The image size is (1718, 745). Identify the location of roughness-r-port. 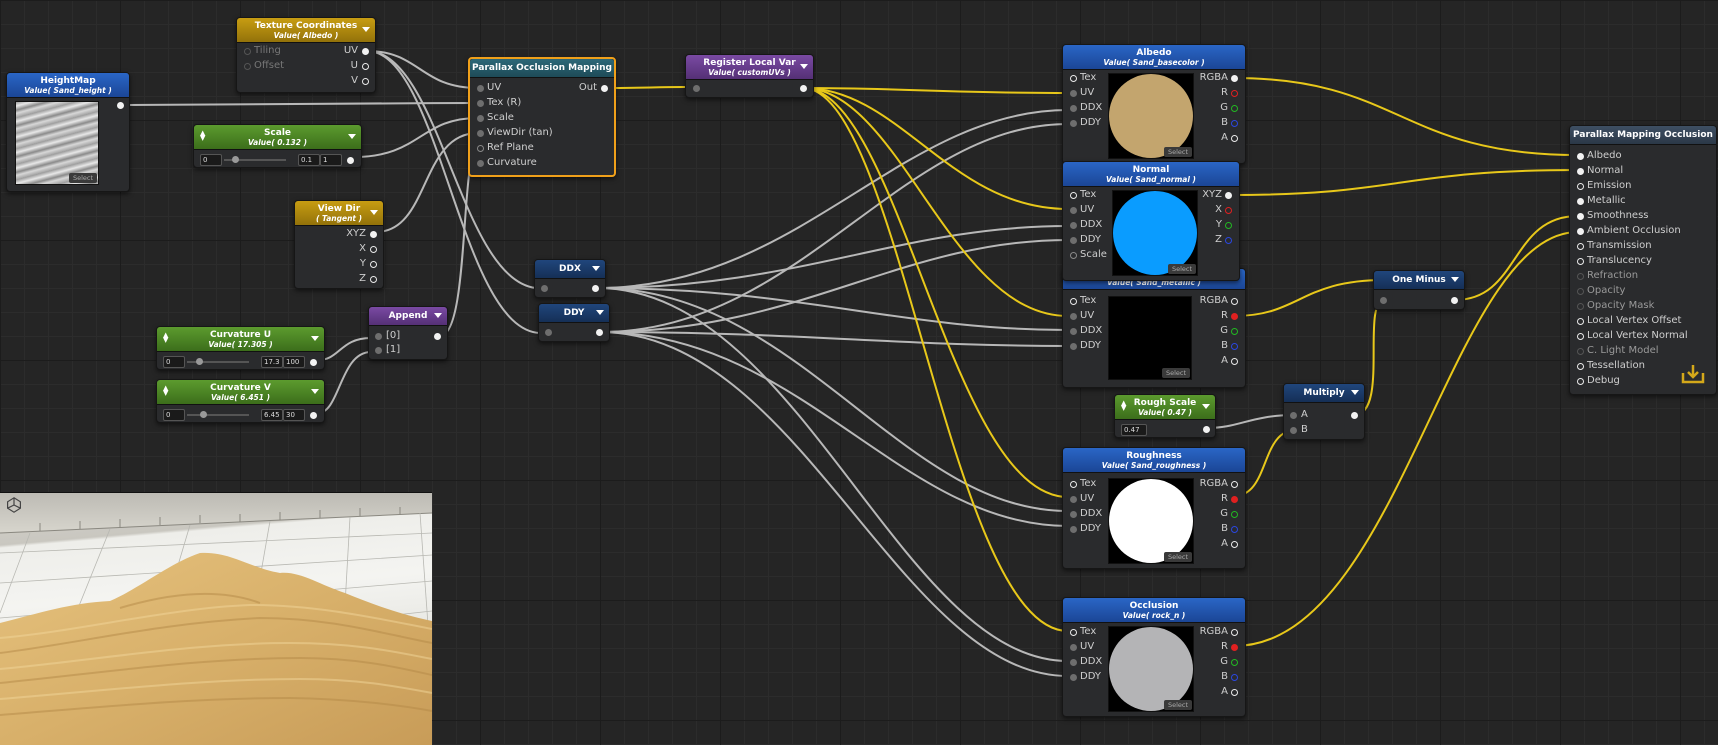
(1234, 499).